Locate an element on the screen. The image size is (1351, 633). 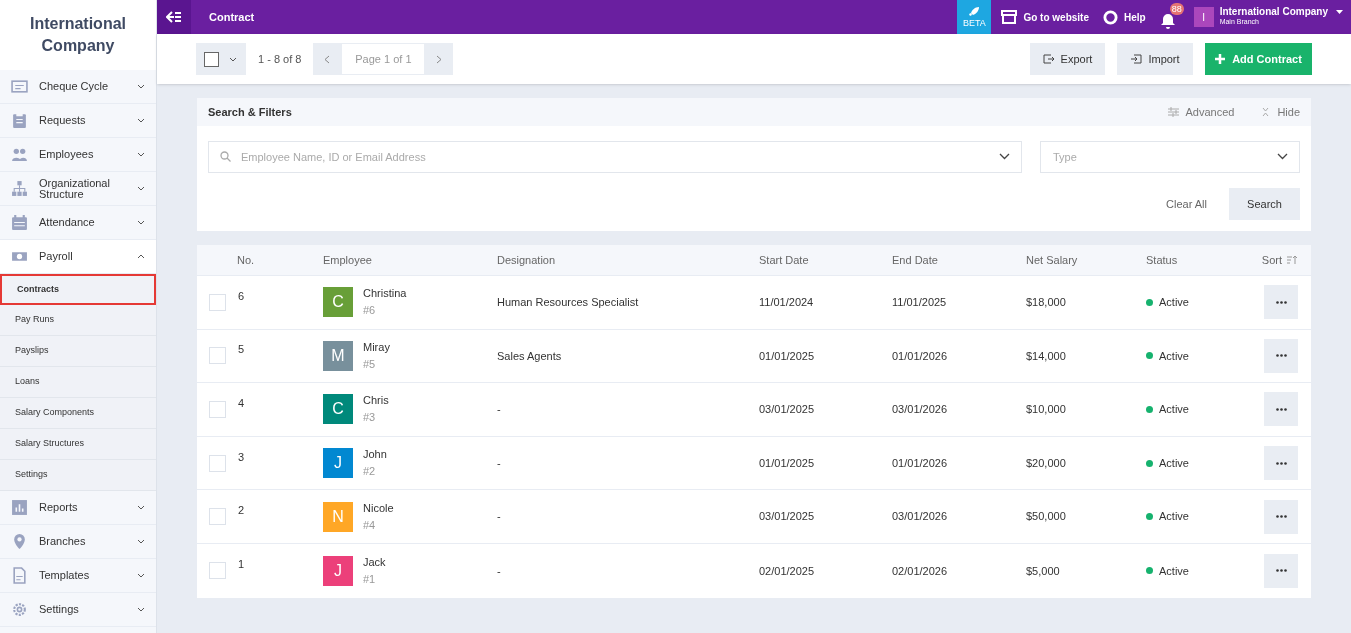
table-cell-text: 1 is located at coordinates (241, 565).